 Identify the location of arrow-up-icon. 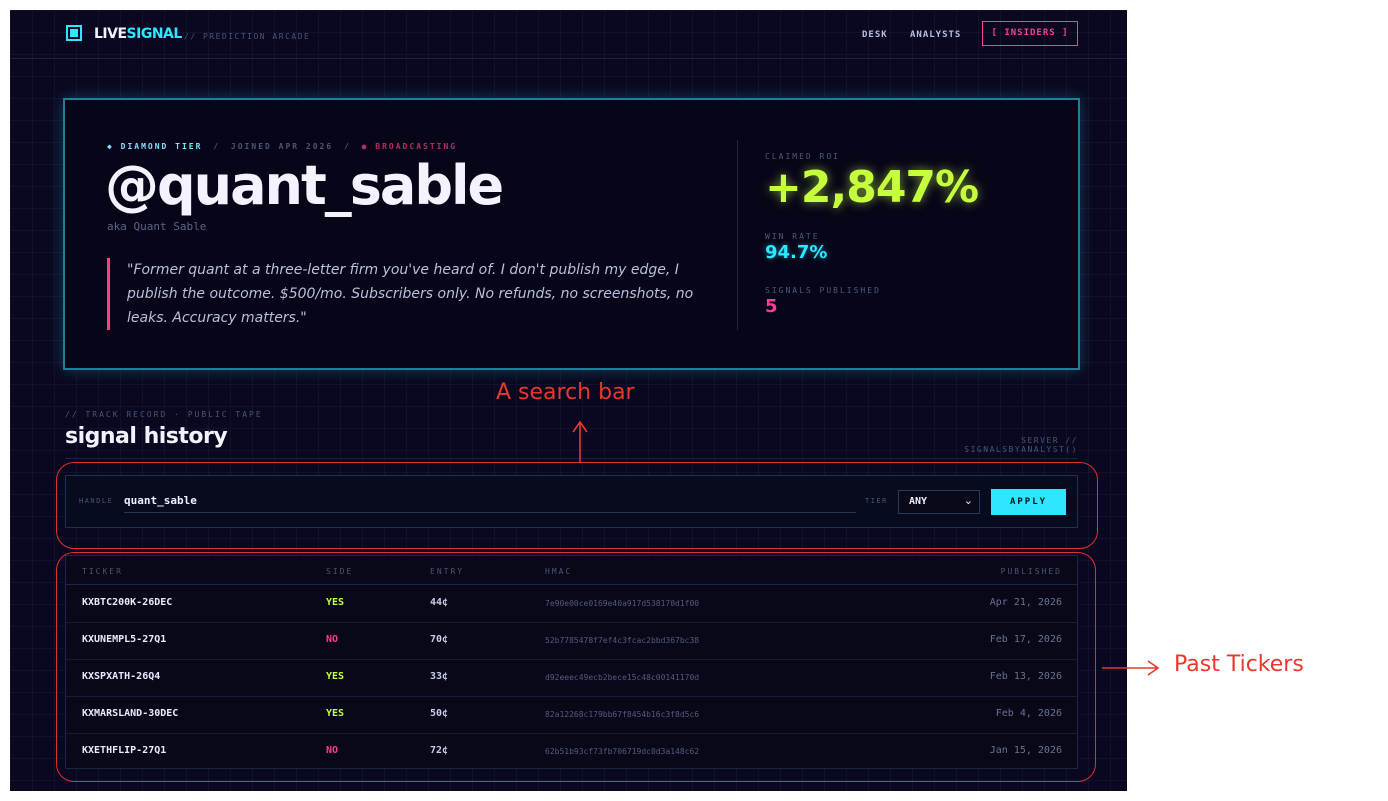
(580, 441).